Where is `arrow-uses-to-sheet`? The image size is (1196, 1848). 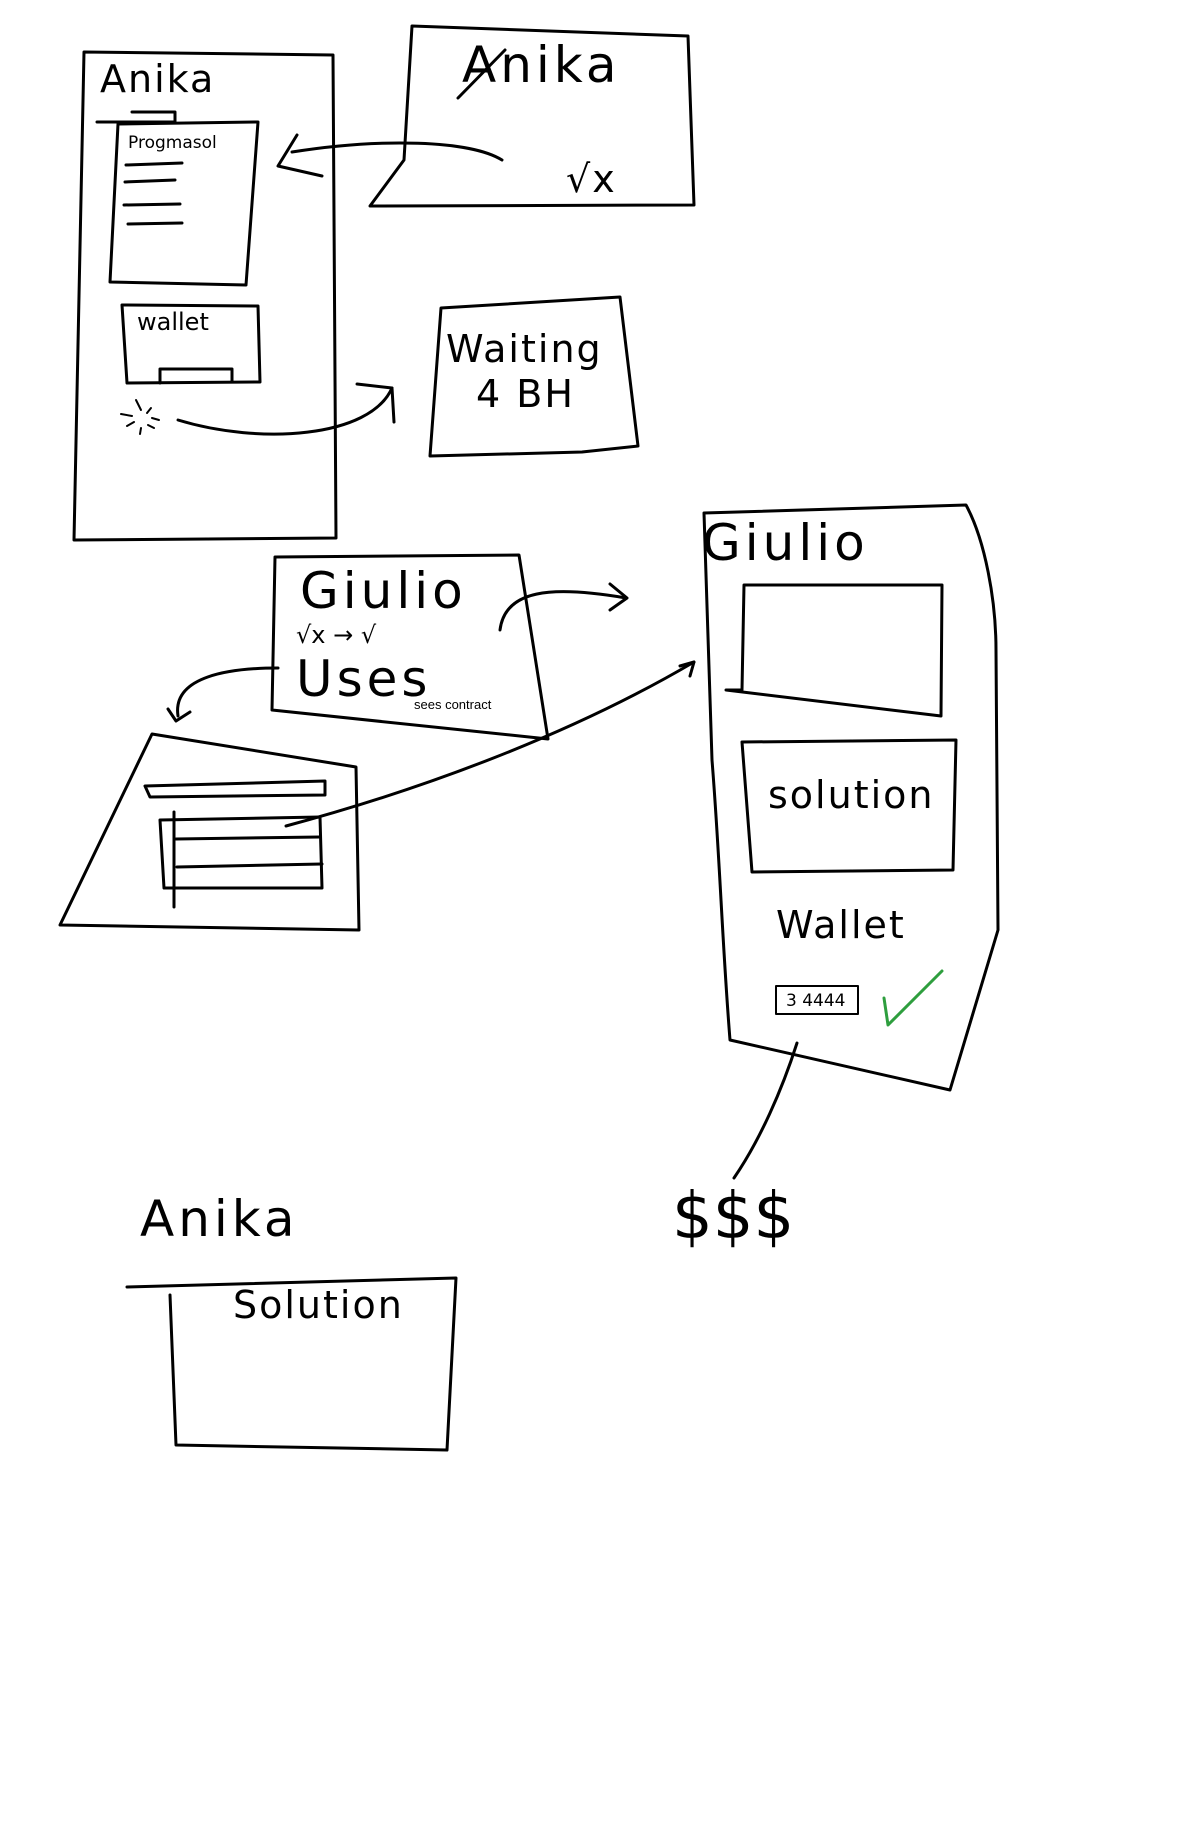
arrow-uses-to-sheet is located at coordinates (223, 694).